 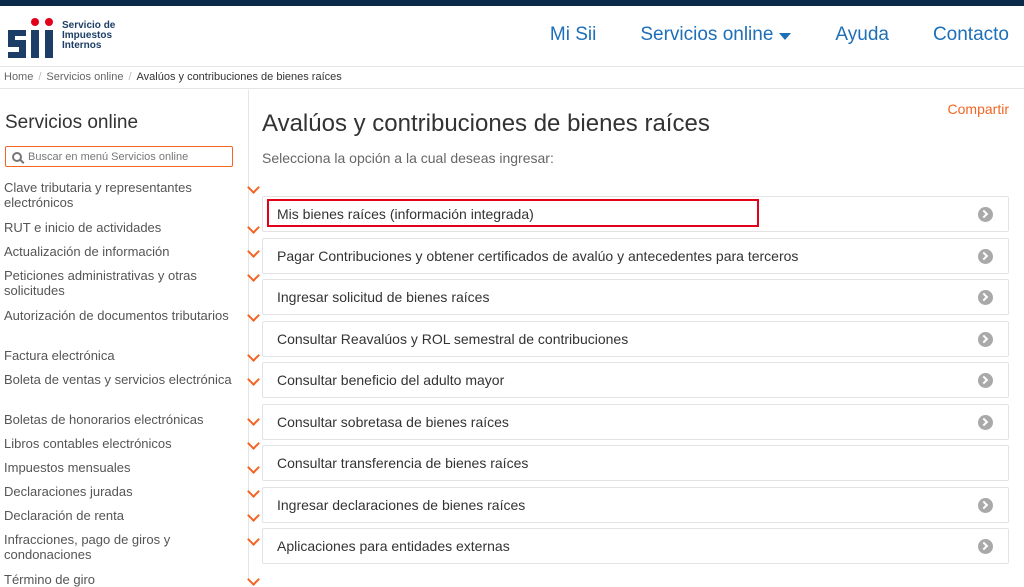 What do you see at coordinates (59, 355) in the screenshot?
I see `sidebar-menu-label: Factura electrónica` at bounding box center [59, 355].